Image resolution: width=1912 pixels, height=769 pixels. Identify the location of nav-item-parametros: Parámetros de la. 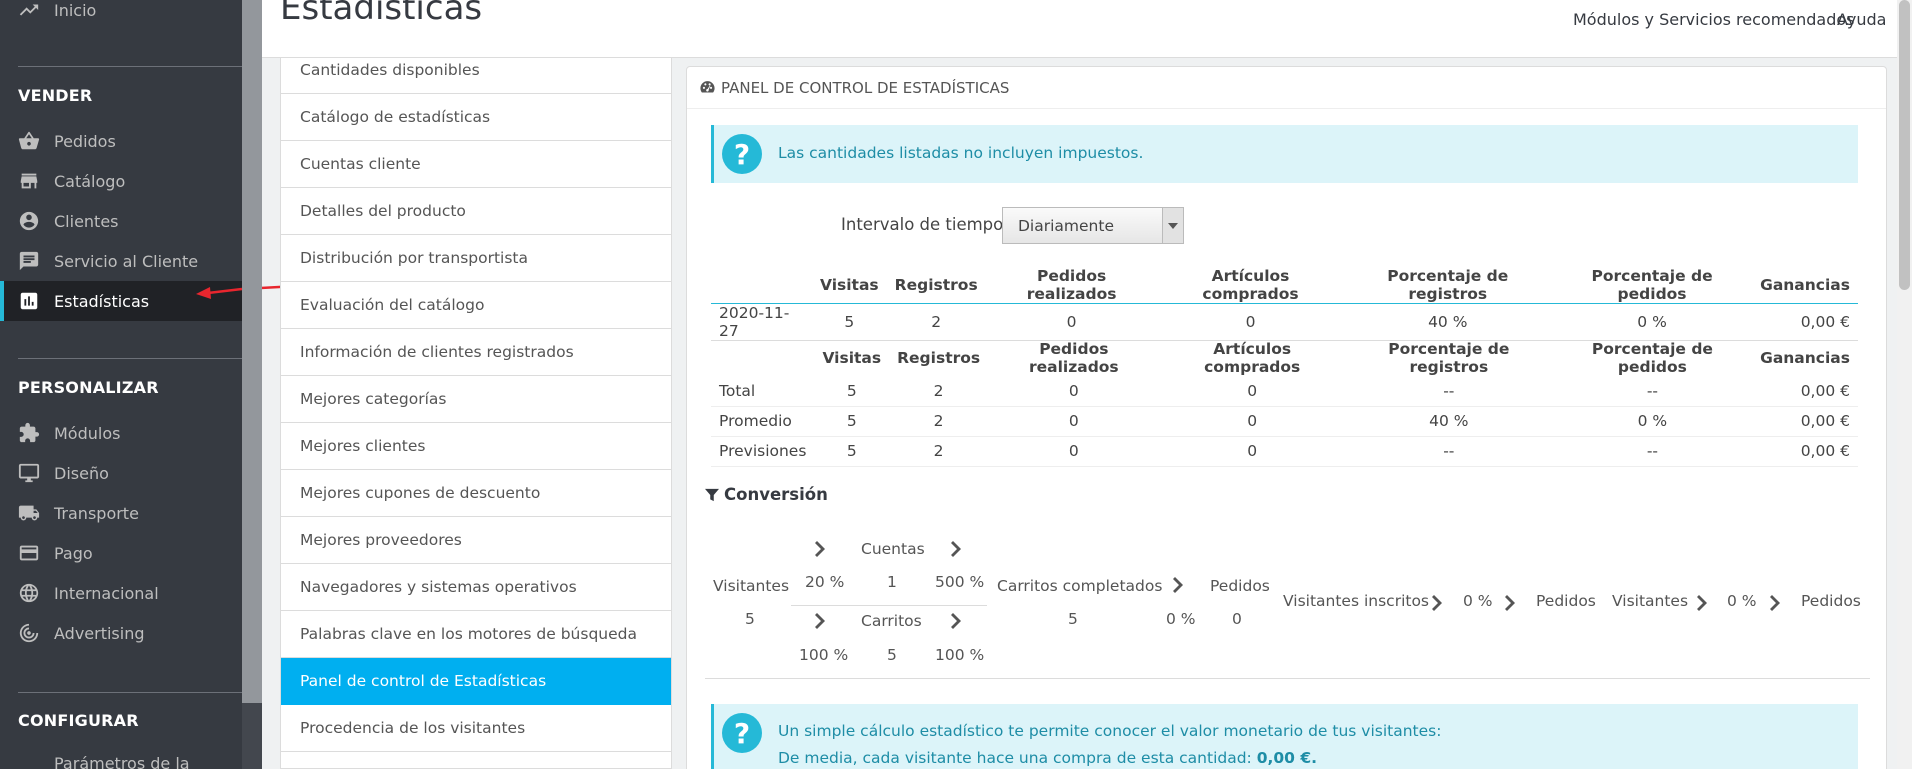
(121, 756).